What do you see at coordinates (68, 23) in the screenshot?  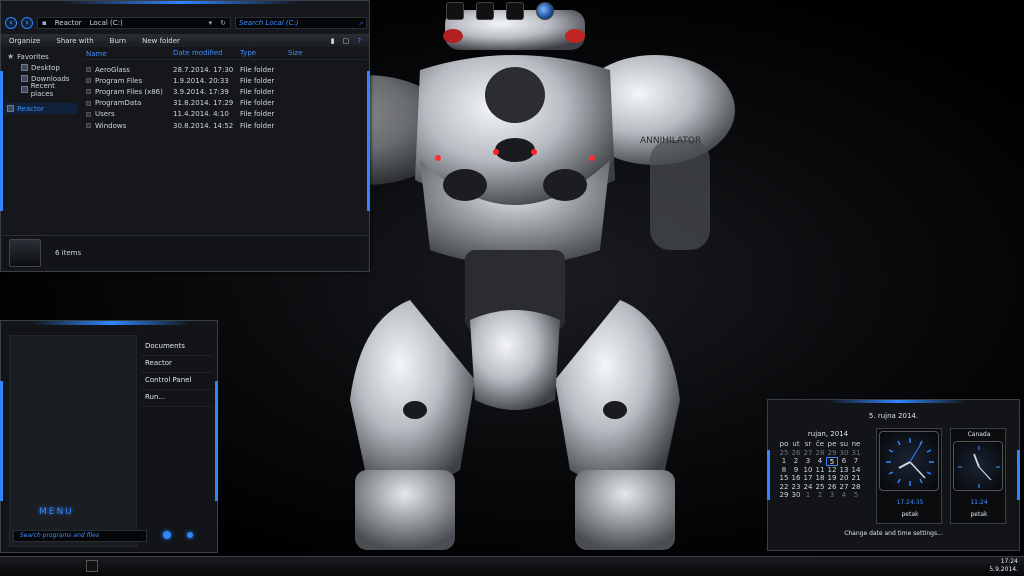 I see `breadcrumb-reactor: Reactor` at bounding box center [68, 23].